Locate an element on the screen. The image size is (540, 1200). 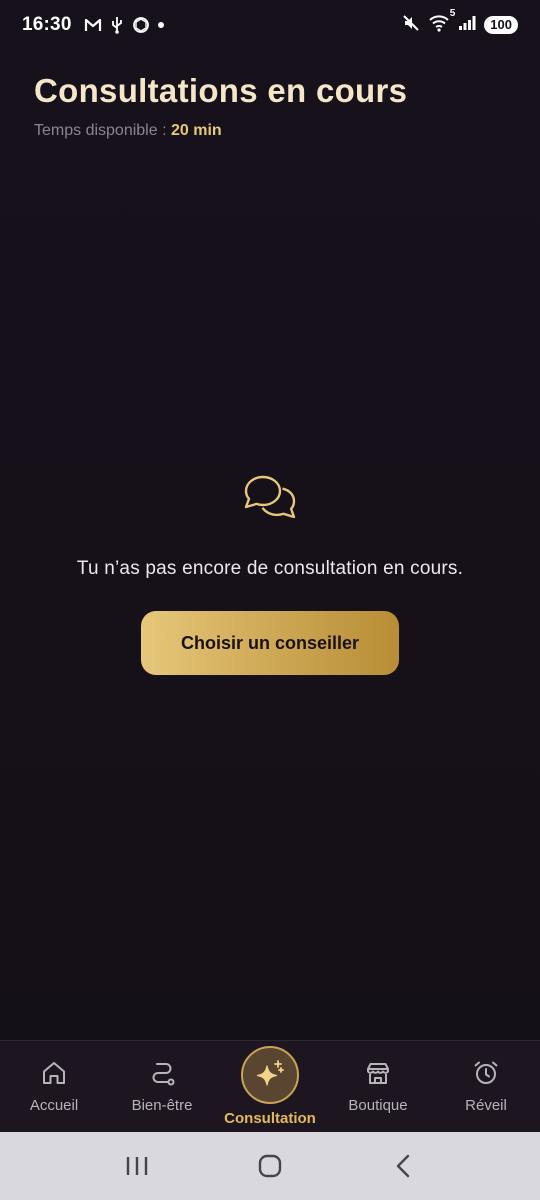
available-time-label: Temps disponible : is located at coordinates (100, 130).